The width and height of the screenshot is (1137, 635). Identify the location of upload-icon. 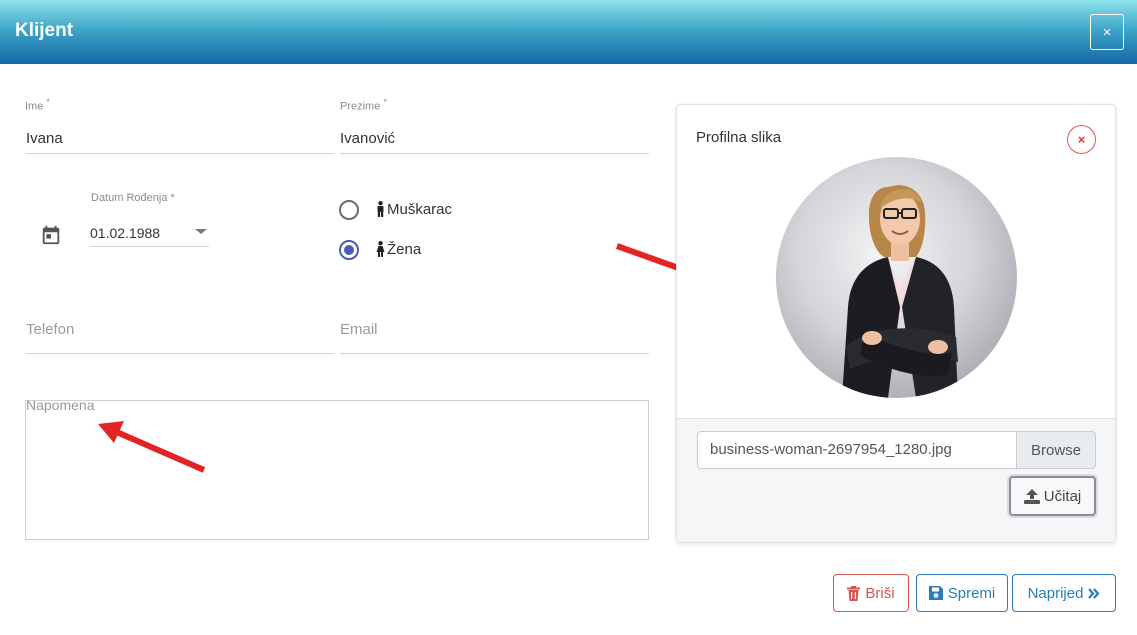
(1031, 496).